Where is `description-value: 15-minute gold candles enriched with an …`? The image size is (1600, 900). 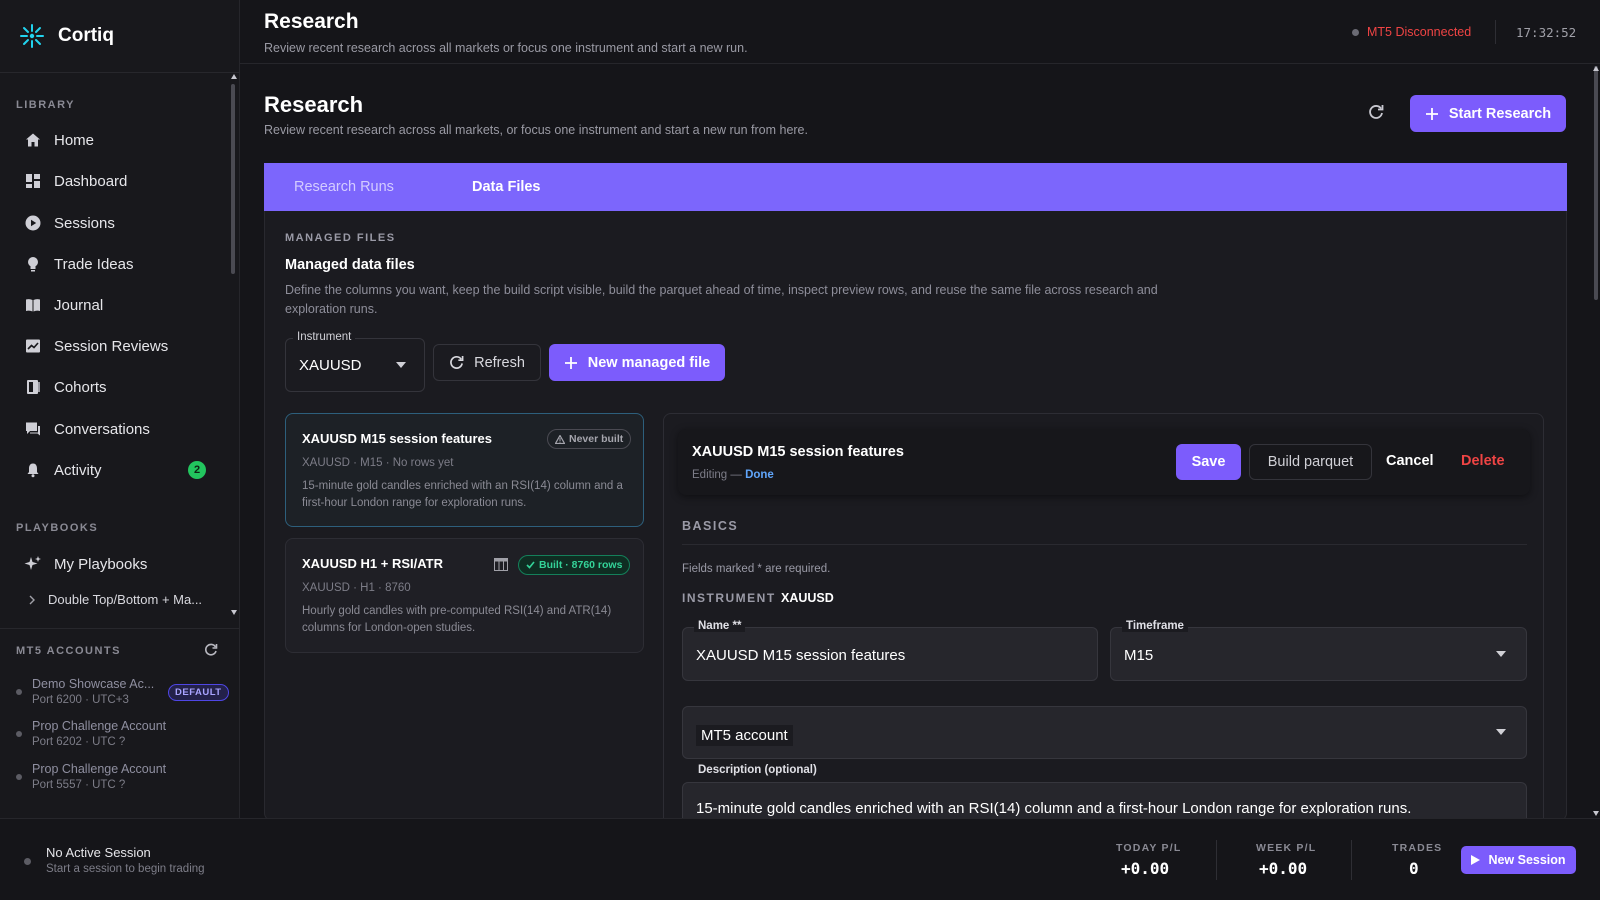
description-value: 15-minute gold candles enriched with an … is located at coordinates (1054, 808).